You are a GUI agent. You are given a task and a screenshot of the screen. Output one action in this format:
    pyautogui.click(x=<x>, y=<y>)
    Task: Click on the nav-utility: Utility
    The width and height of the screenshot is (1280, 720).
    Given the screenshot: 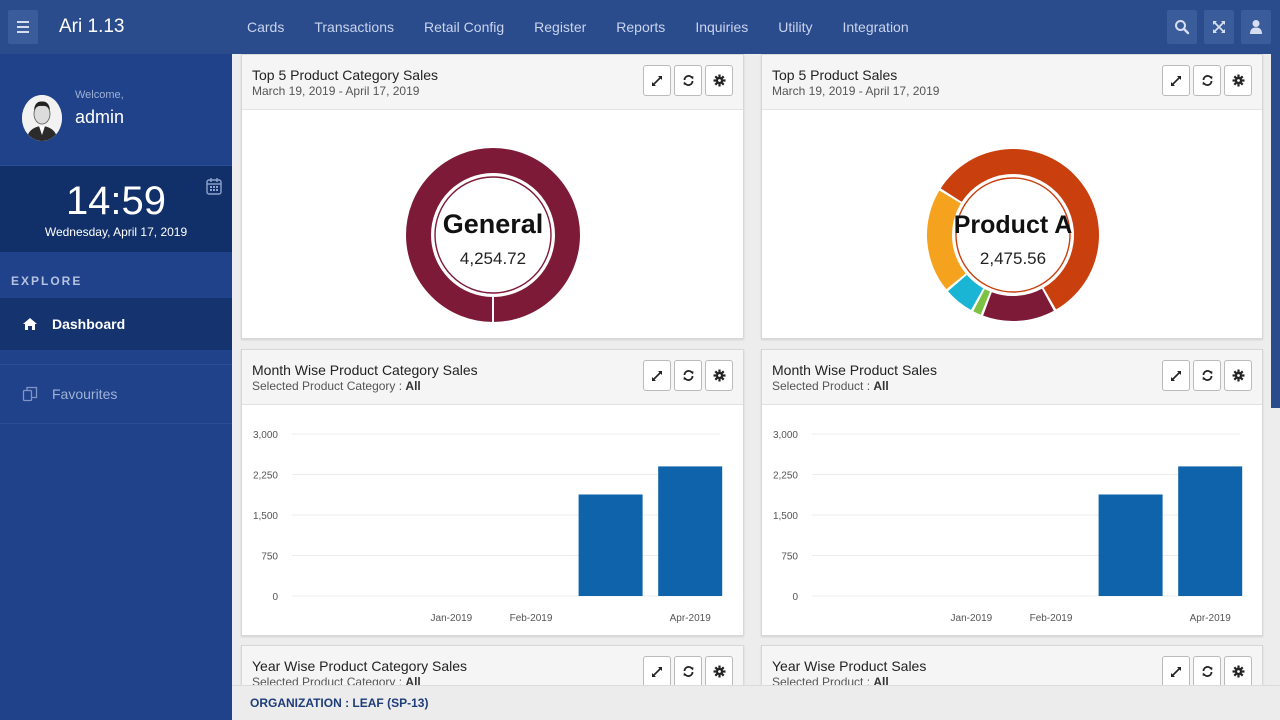 What is the action you would take?
    pyautogui.click(x=795, y=27)
    